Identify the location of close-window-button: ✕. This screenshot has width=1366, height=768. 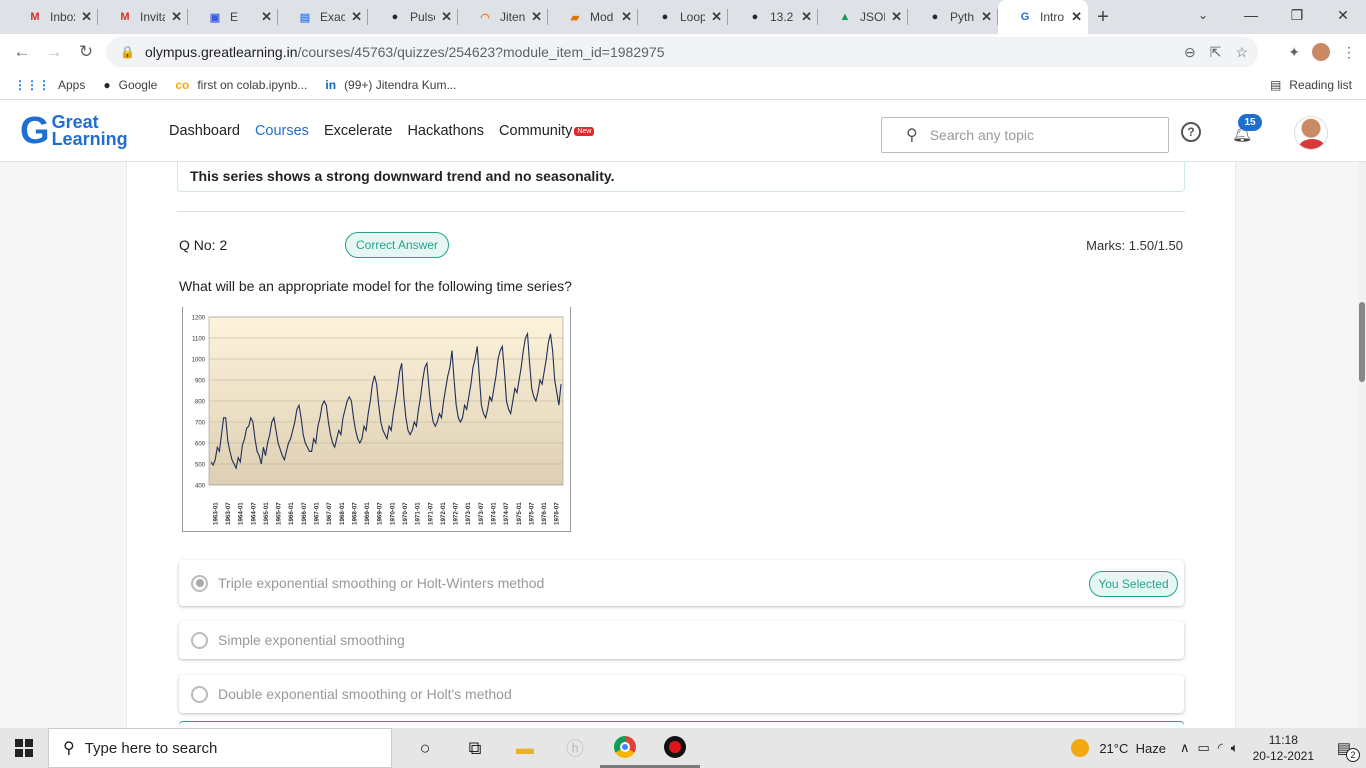
(1343, 15).